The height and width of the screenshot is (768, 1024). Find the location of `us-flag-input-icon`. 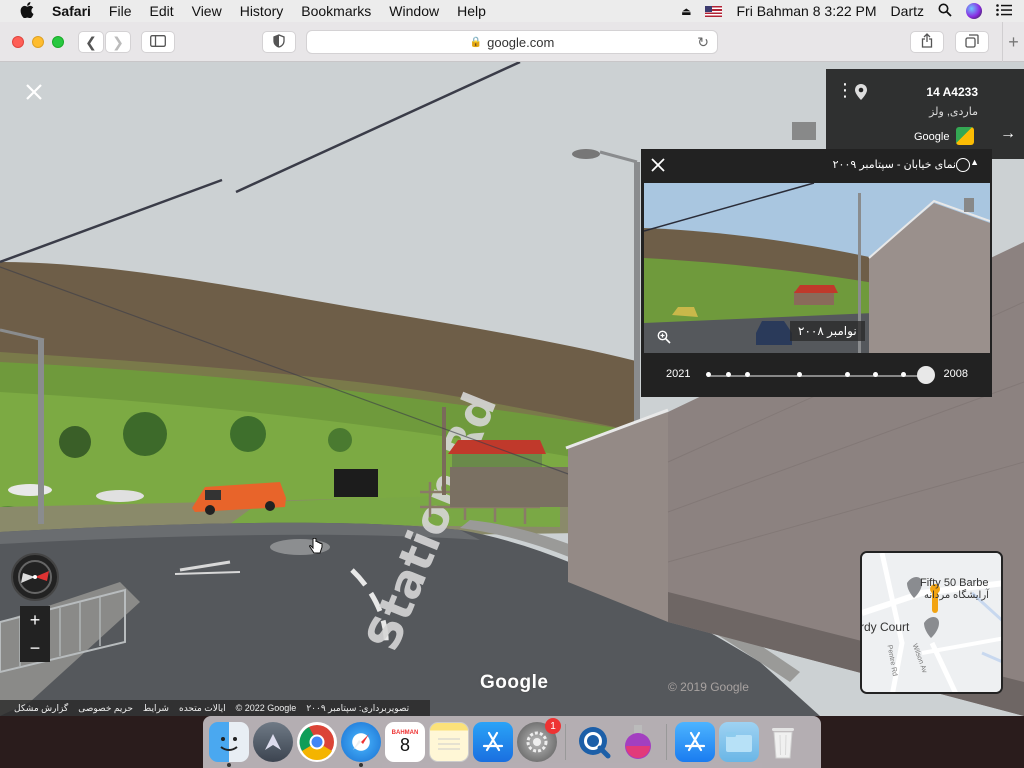

us-flag-input-icon is located at coordinates (714, 11).